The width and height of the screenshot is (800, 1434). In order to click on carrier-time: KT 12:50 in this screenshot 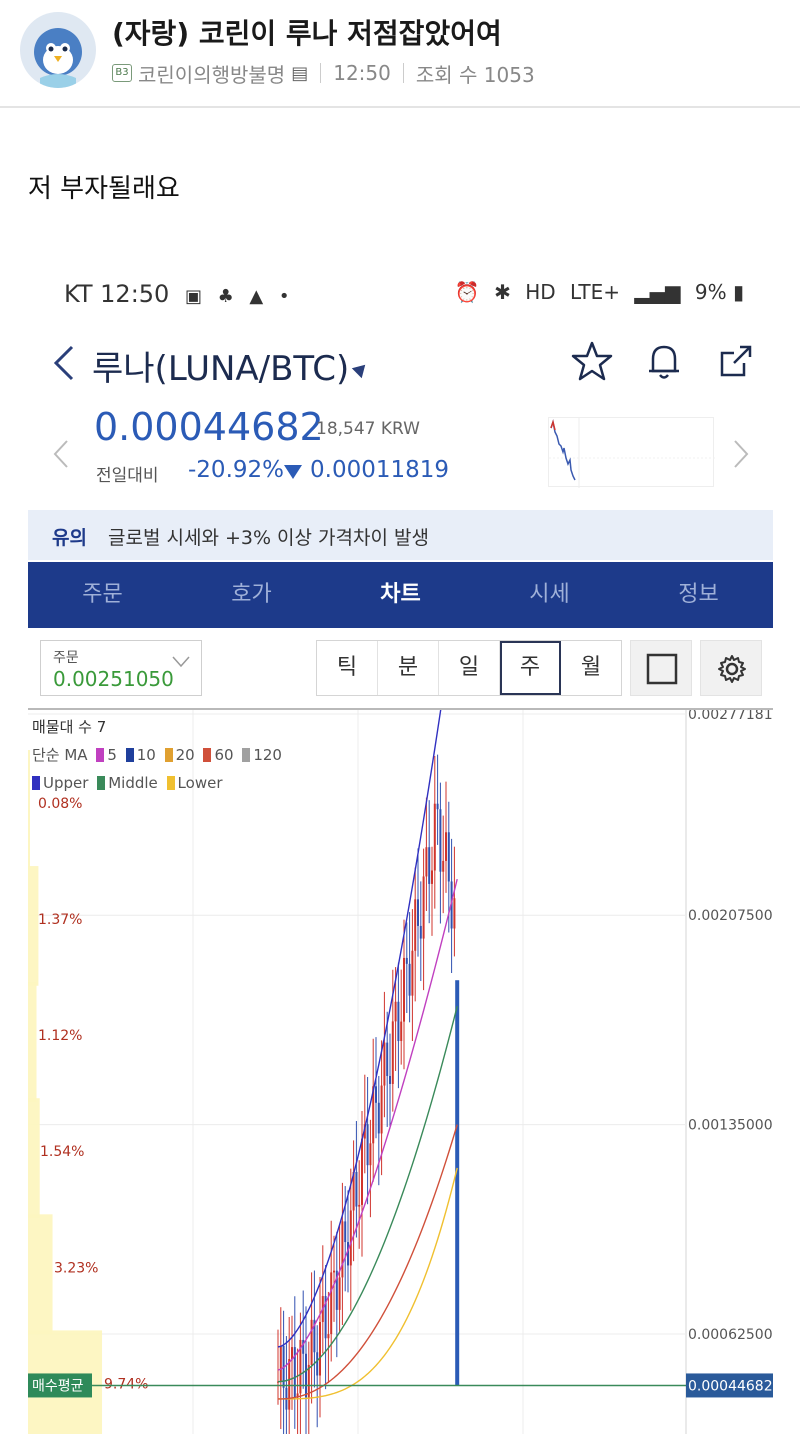, I will do `click(117, 294)`.